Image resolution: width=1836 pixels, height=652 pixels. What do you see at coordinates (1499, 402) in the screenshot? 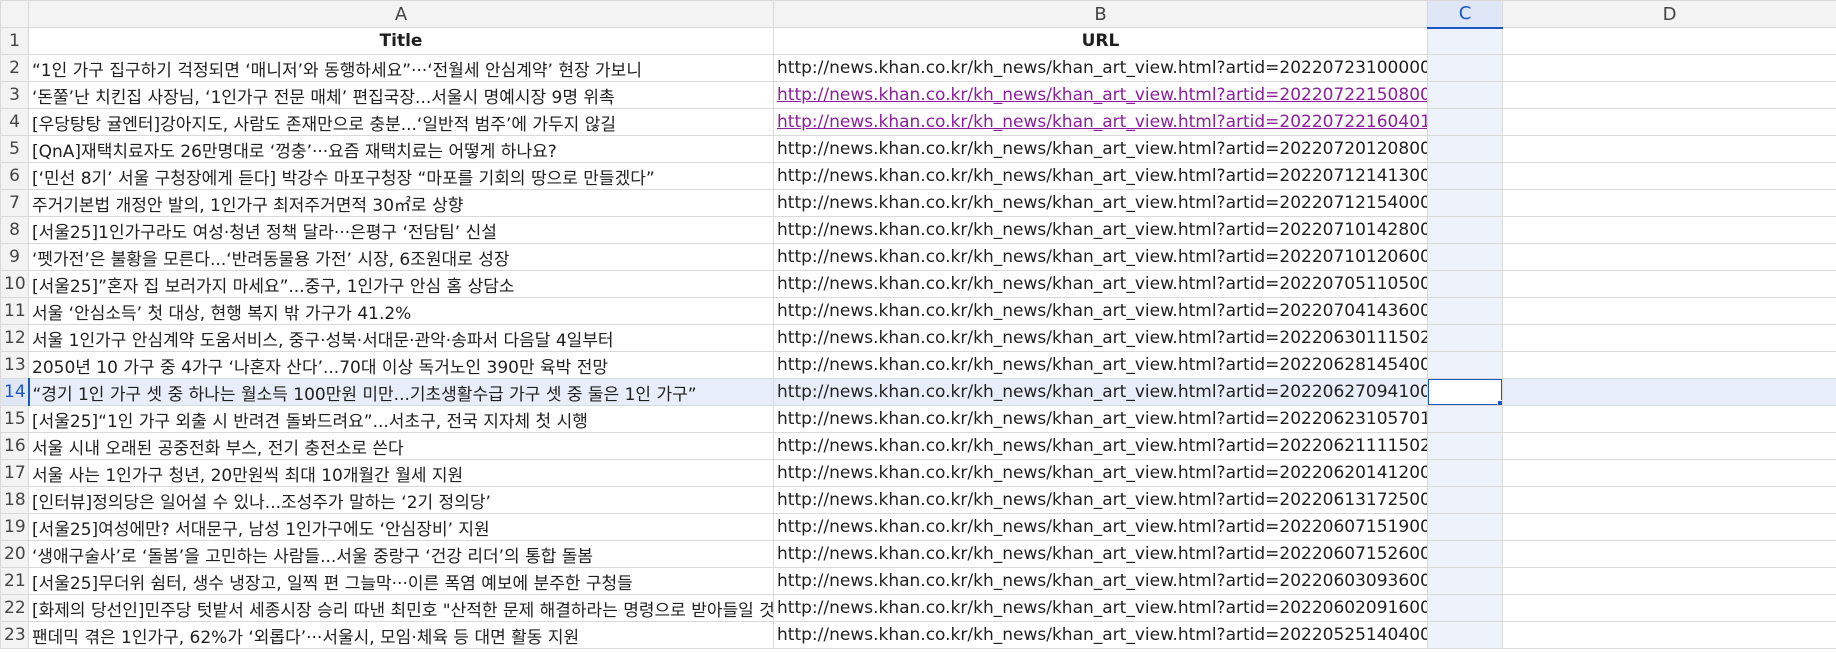
I see `fill-handle` at bounding box center [1499, 402].